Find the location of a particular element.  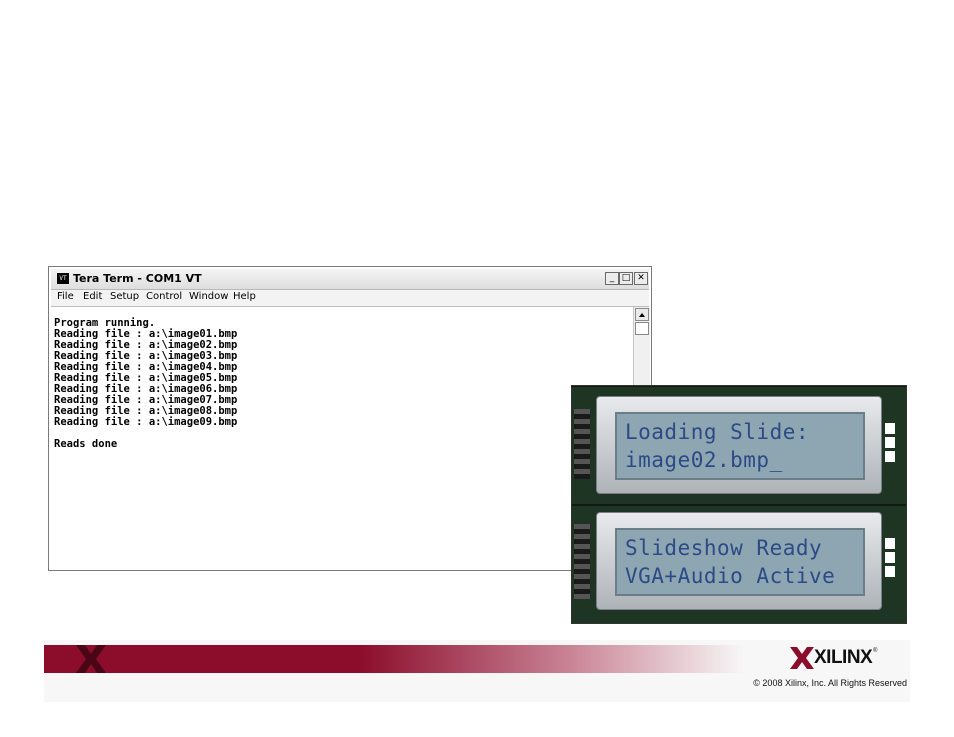

lcd-bezel: Slideshow Ready VGA+Audio Active is located at coordinates (739, 561).